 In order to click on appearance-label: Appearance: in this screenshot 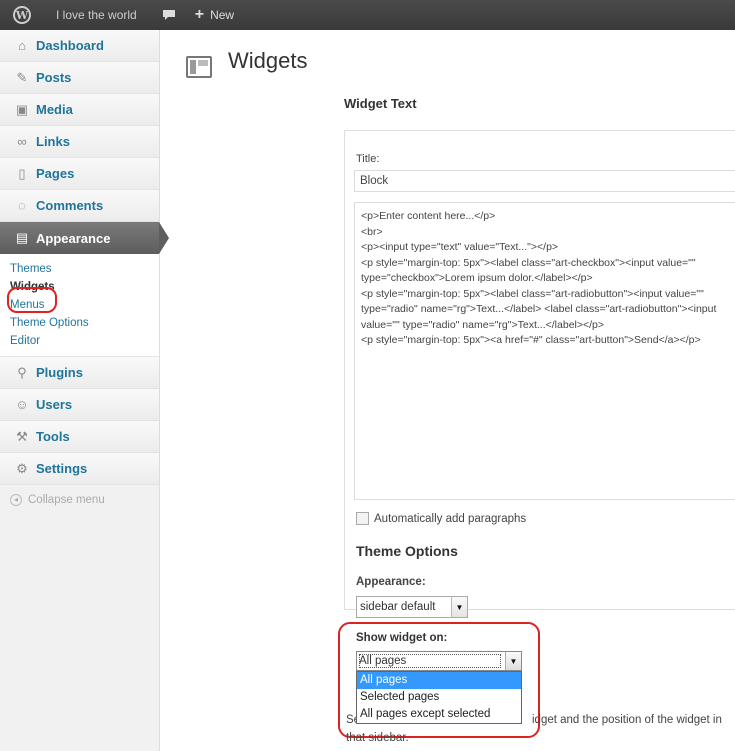, I will do `click(391, 582)`.